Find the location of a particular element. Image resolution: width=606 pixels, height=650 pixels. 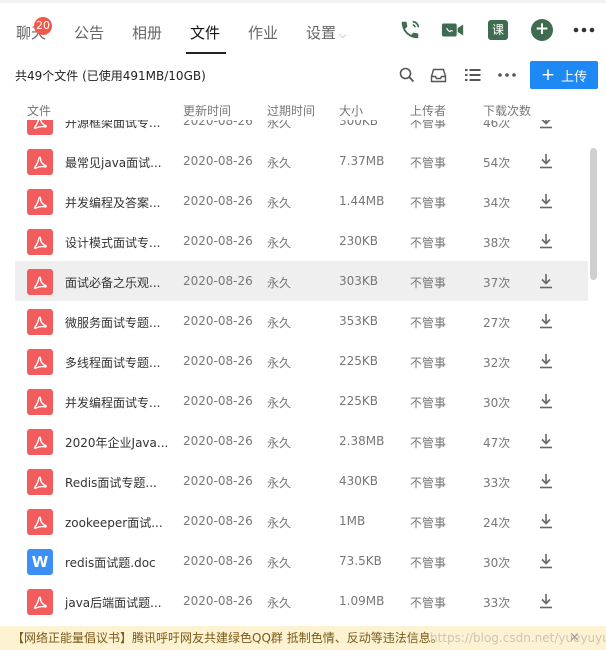

file-row: java后端面试题... 2020-08-26 永久 1.09MB 不管事 33次 is located at coordinates (301, 601).